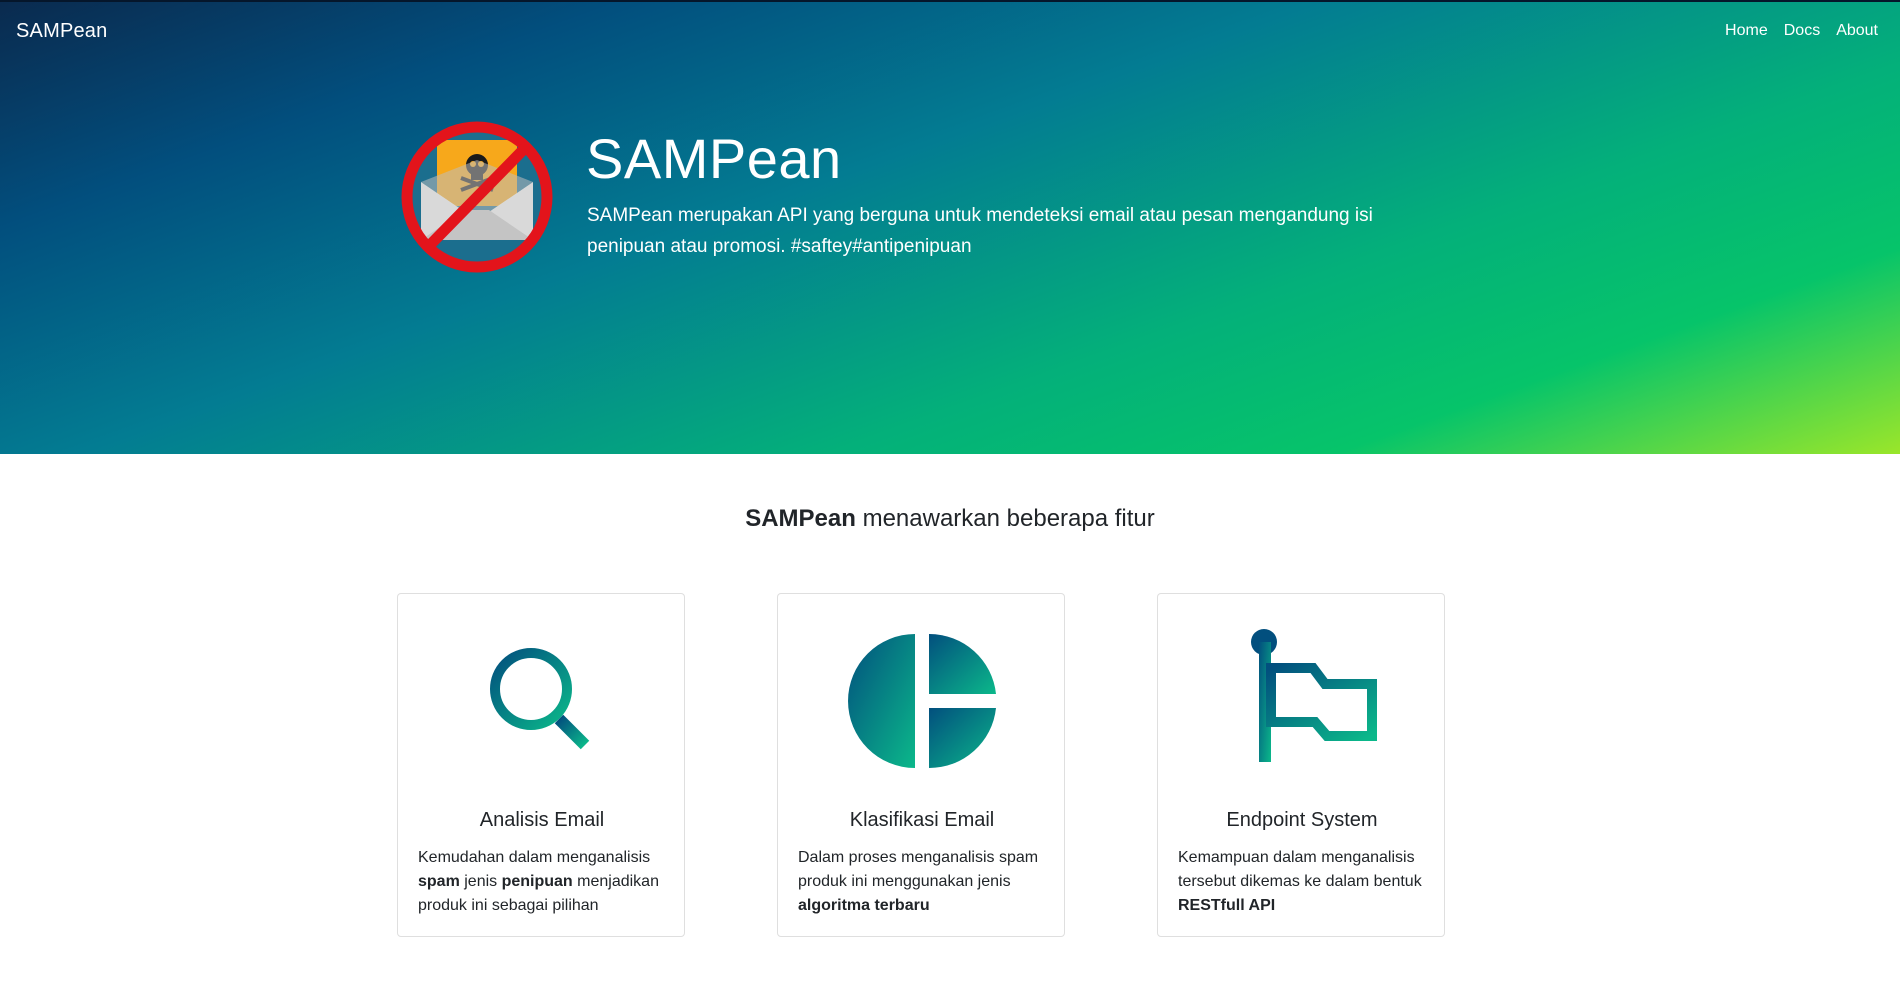 This screenshot has width=1900, height=1004. What do you see at coordinates (540, 699) in the screenshot?
I see `search-icon` at bounding box center [540, 699].